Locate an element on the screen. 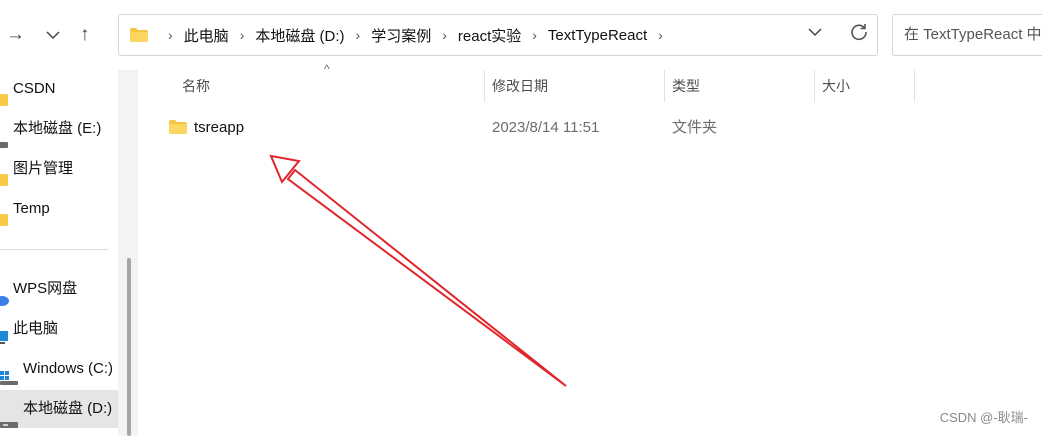  watermark: CSDN @-耿瑞- is located at coordinates (983, 417).